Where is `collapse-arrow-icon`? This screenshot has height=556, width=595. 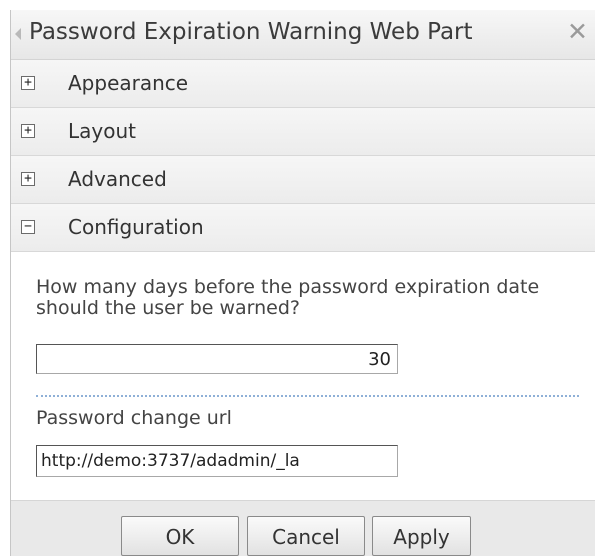
collapse-arrow-icon is located at coordinates (18, 34).